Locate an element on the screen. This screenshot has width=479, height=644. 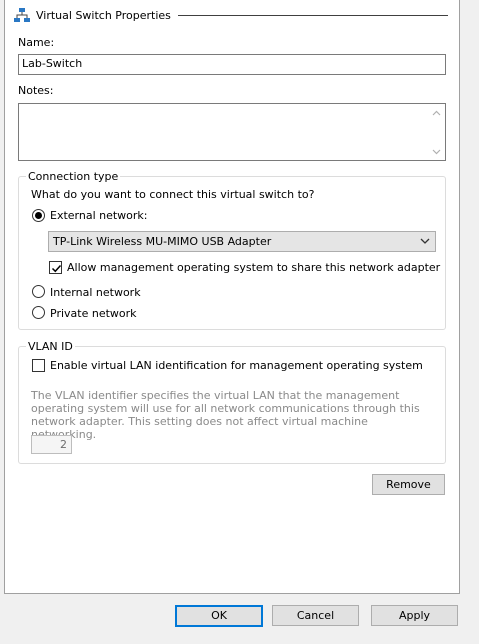
external-network-radio is located at coordinates (38, 215).